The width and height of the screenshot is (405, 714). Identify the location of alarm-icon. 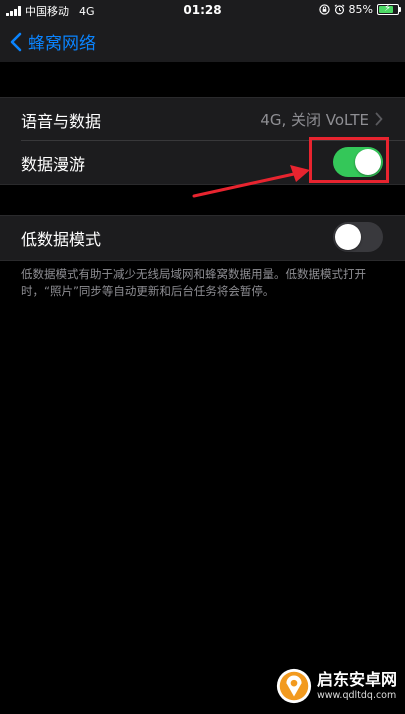
(339, 9).